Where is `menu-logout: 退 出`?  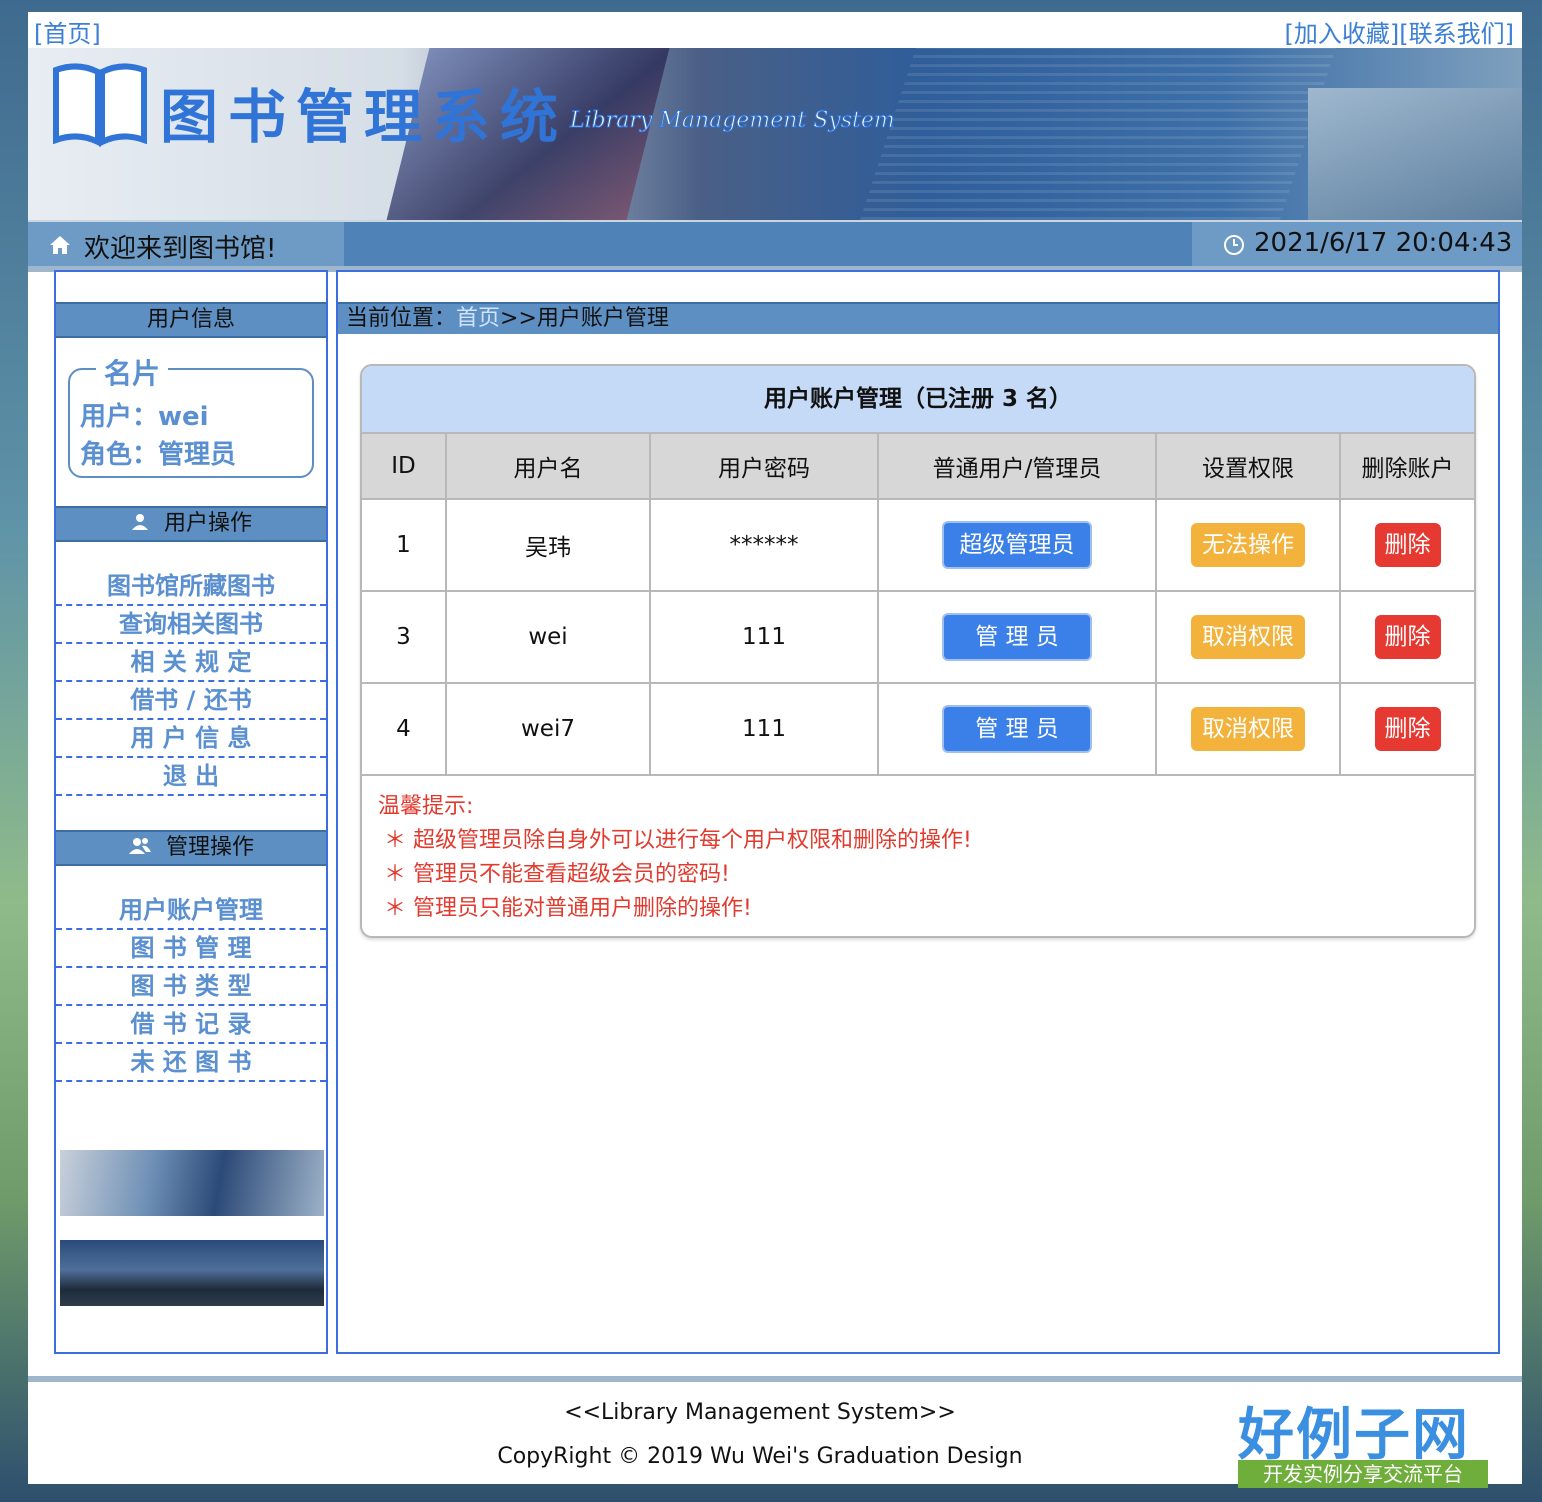 menu-logout: 退 出 is located at coordinates (191, 777).